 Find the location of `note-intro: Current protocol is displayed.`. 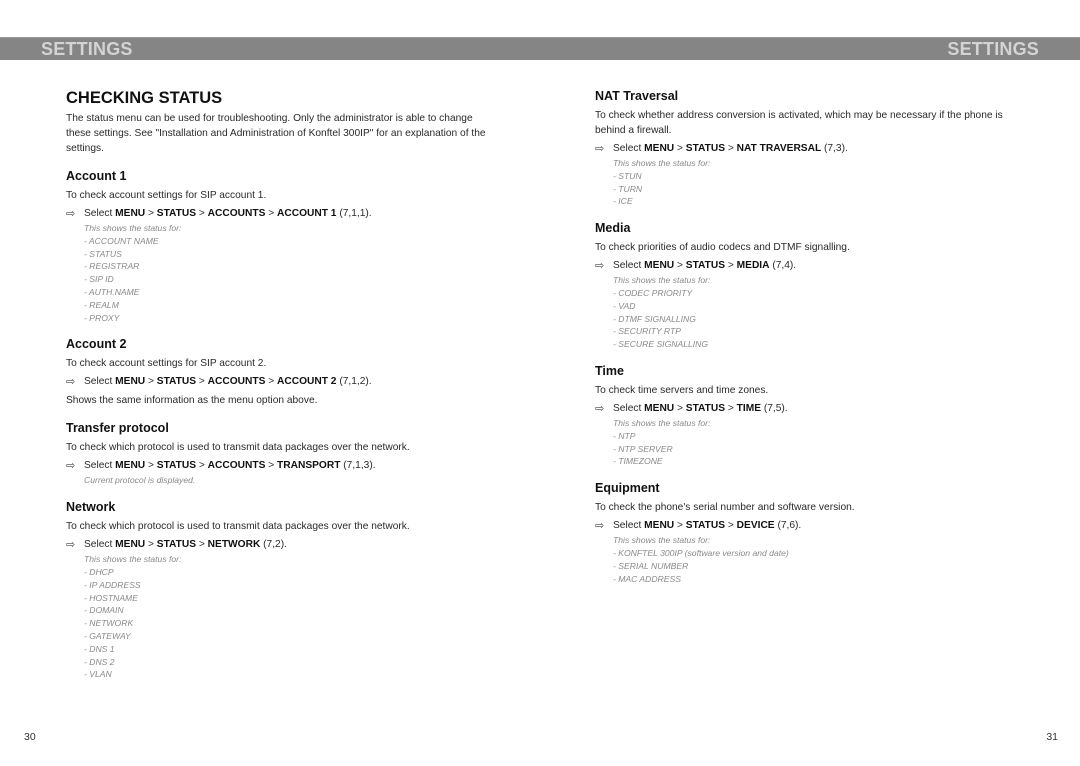

note-intro: Current protocol is displayed. is located at coordinates (140, 480).